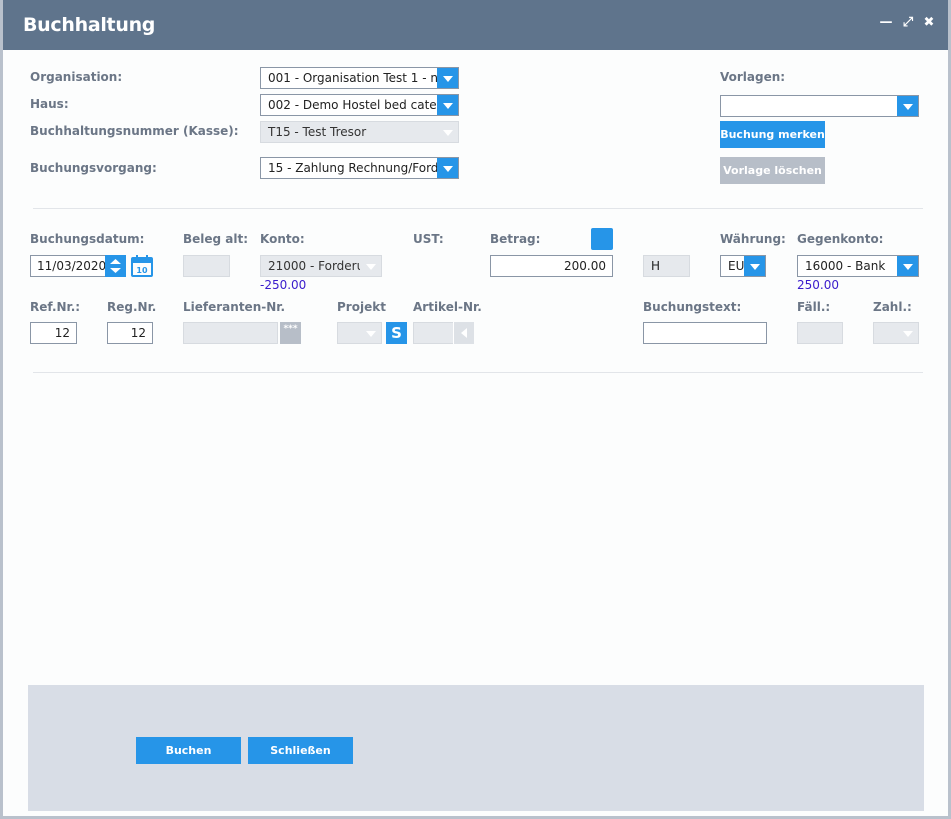 The height and width of the screenshot is (819, 951). What do you see at coordinates (396, 333) in the screenshot?
I see `projekt-s-button: S` at bounding box center [396, 333].